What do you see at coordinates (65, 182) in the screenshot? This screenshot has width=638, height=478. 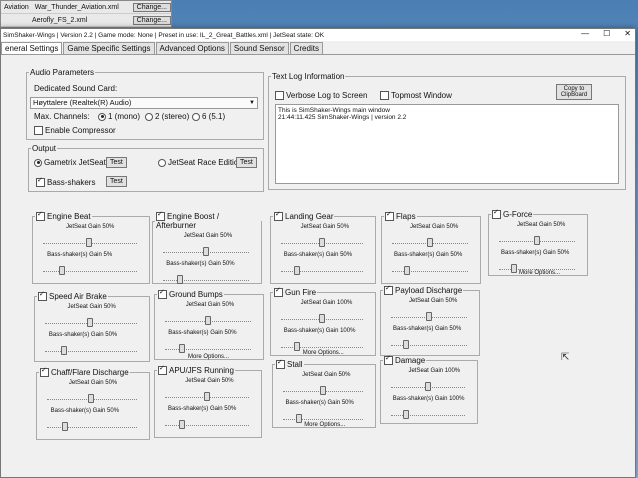 I see `bass-shakers-checkbox: Bass-shakers` at bounding box center [65, 182].